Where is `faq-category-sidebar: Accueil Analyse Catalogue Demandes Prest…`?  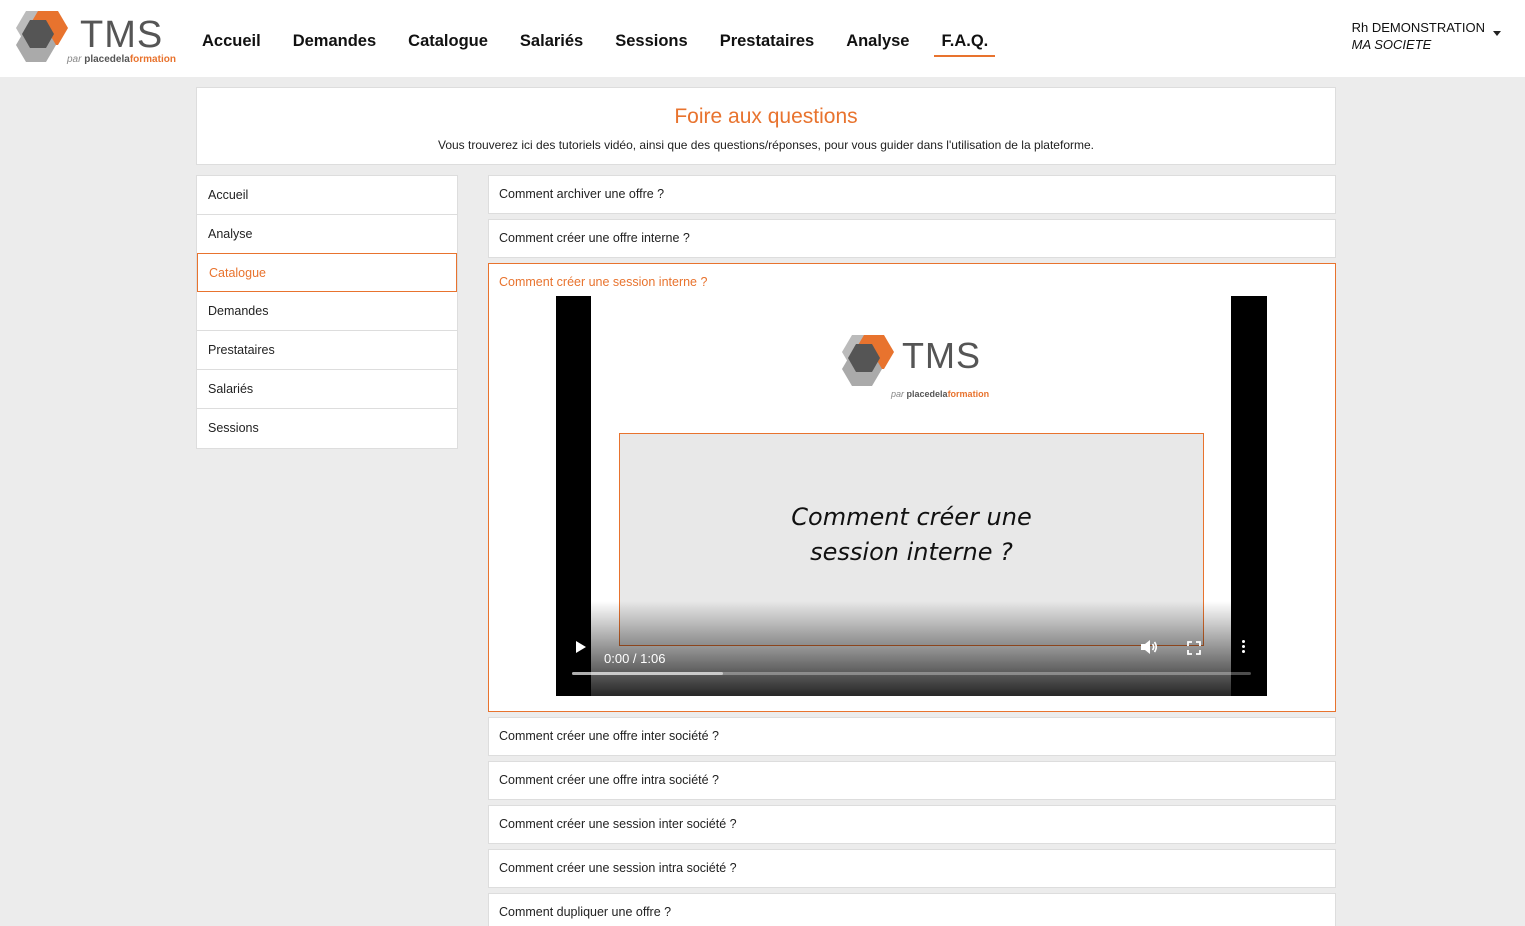
faq-category-sidebar: Accueil Analyse Catalogue Demandes Prest… is located at coordinates (327, 312).